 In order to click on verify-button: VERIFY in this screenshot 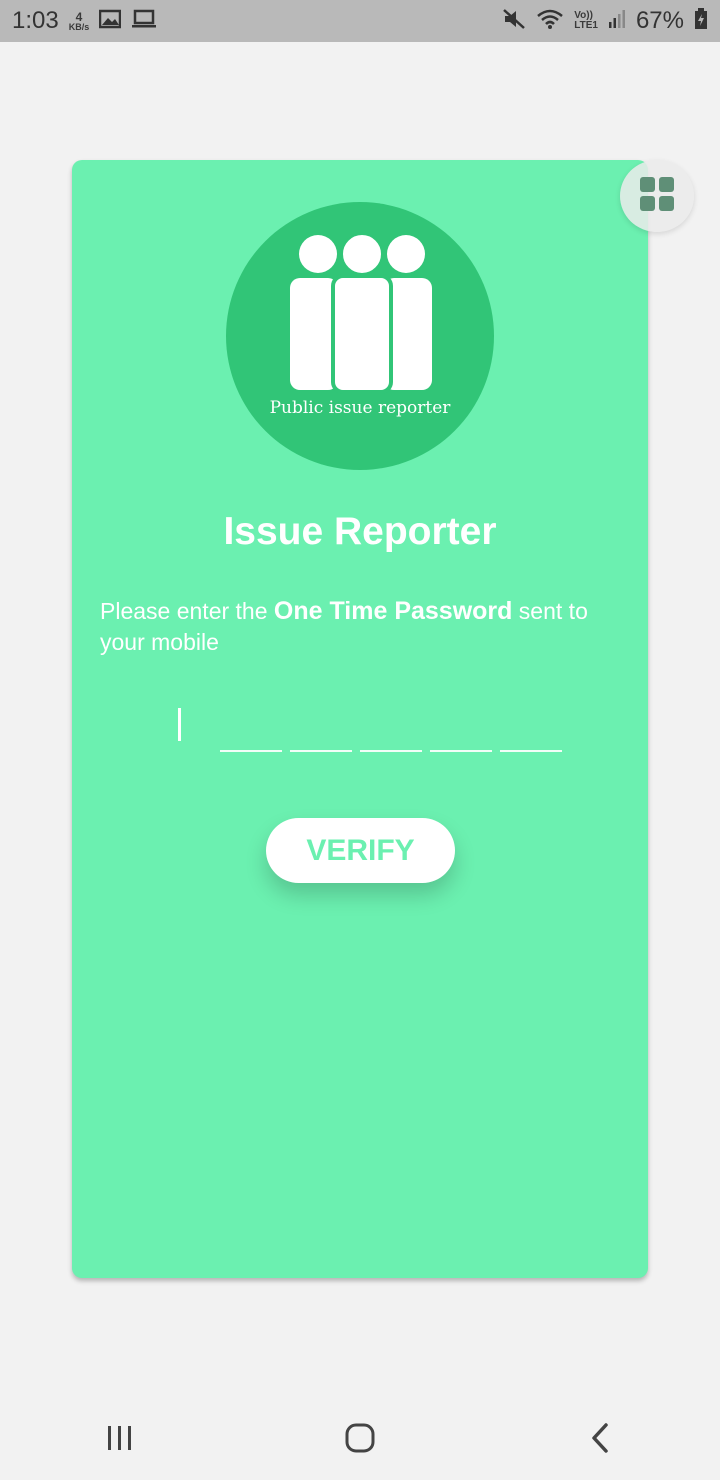, I will do `click(360, 850)`.